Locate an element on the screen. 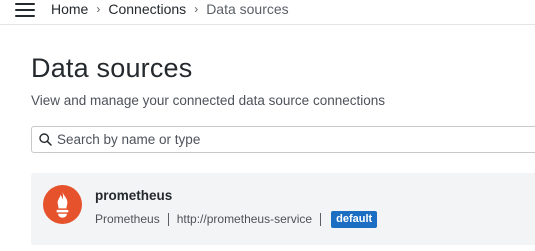  breadcrumb-current: Data sources is located at coordinates (247, 8).